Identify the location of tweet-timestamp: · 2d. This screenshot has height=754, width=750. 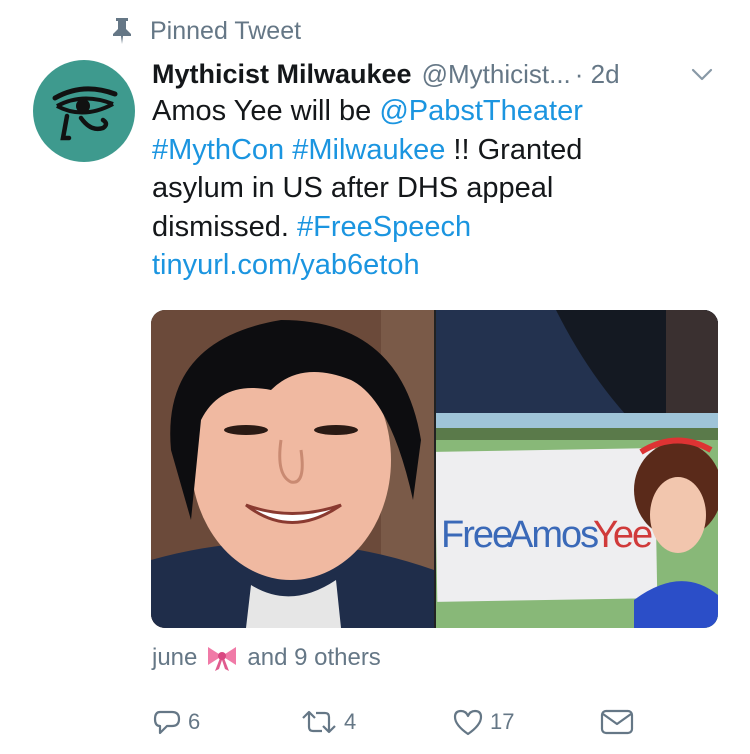
(597, 74).